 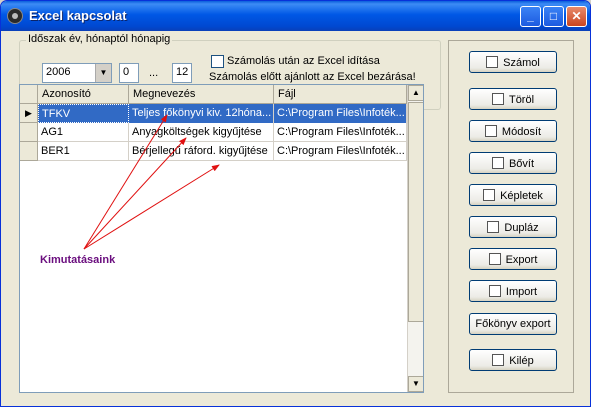 I want to click on grid-corner, so click(x=29, y=94).